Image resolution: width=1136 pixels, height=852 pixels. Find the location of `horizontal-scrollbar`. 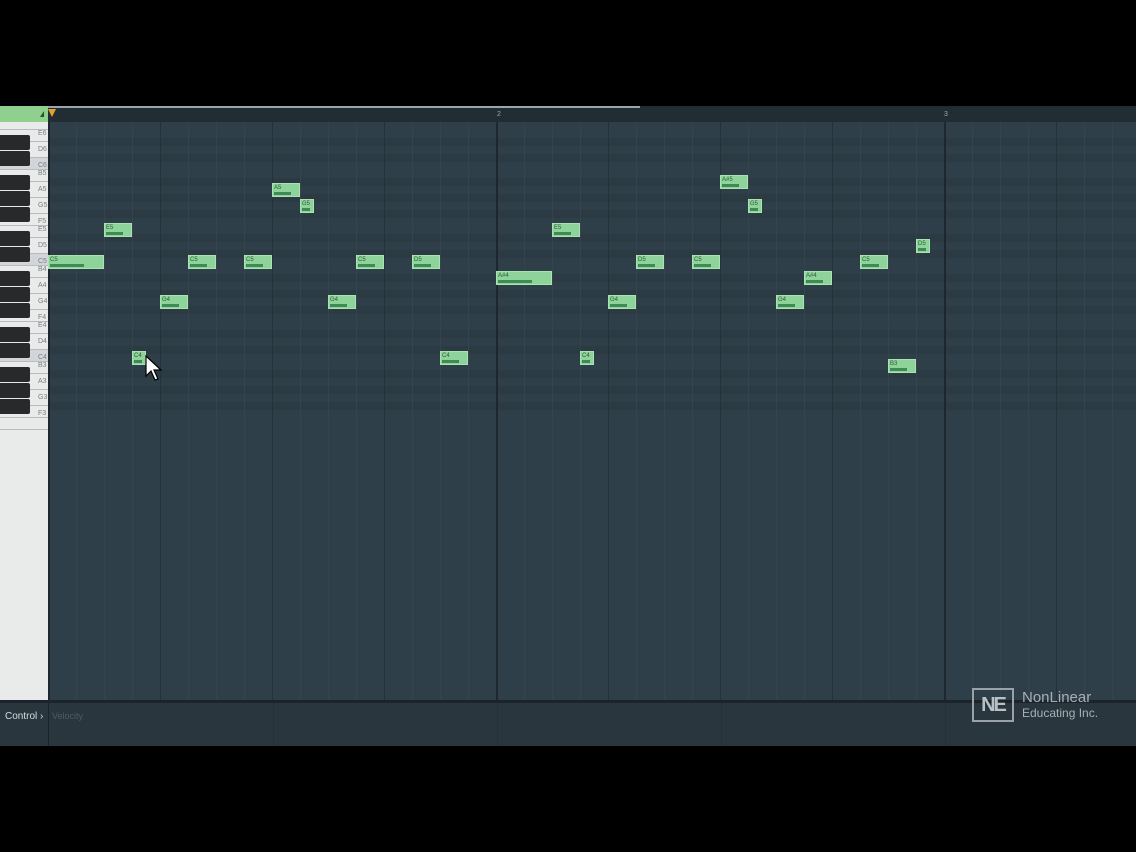

horizontal-scrollbar is located at coordinates (344, 107).